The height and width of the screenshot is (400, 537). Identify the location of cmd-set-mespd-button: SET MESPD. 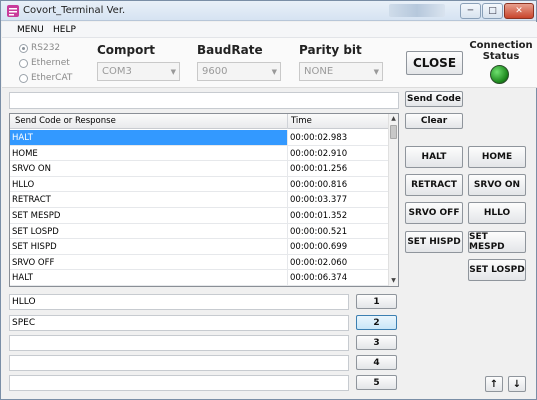
(497, 242).